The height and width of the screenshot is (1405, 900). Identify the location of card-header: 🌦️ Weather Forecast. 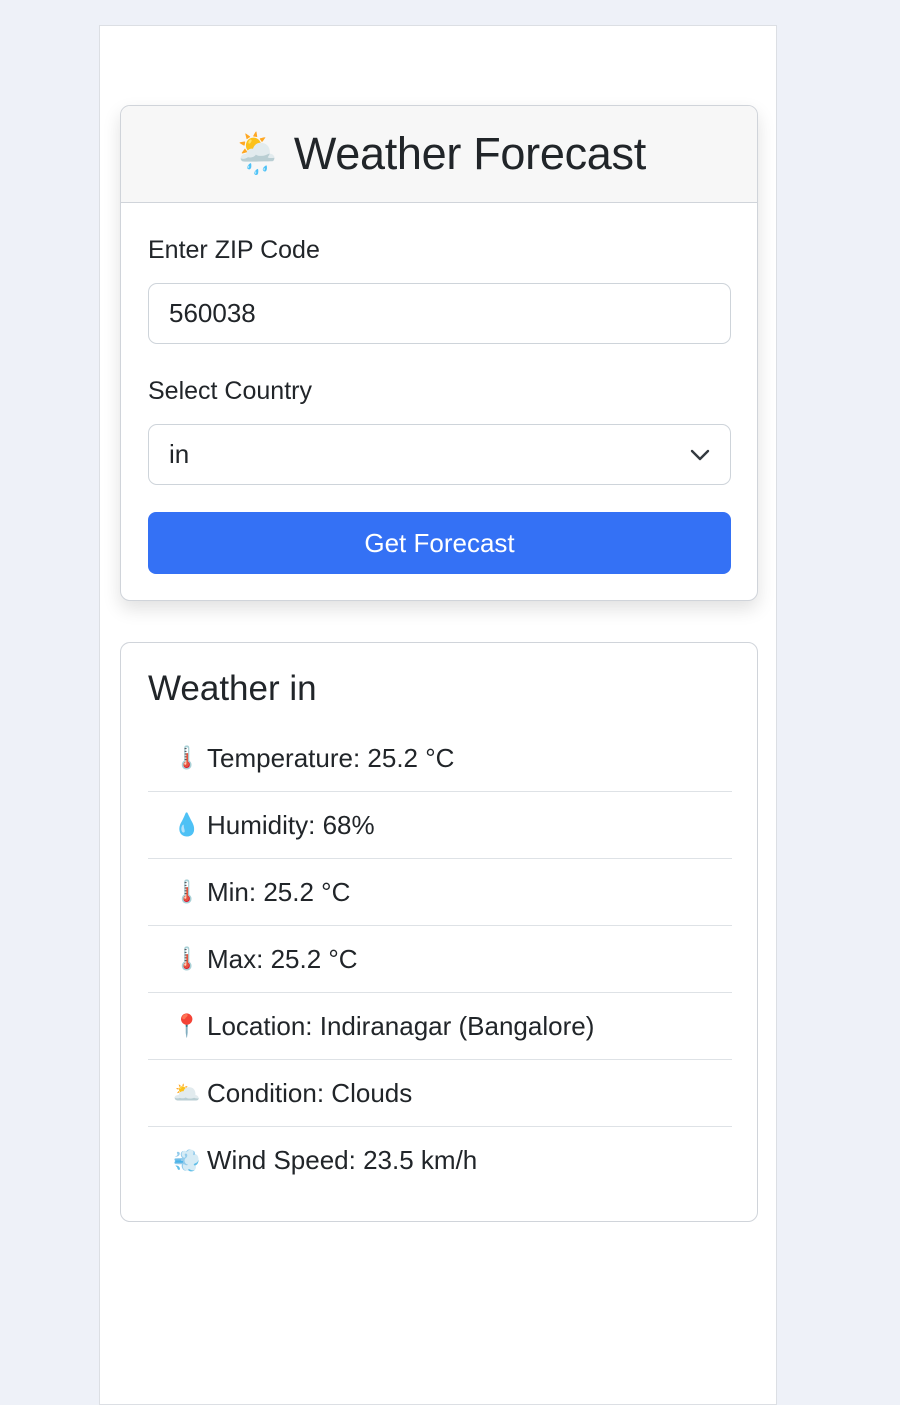
(439, 154).